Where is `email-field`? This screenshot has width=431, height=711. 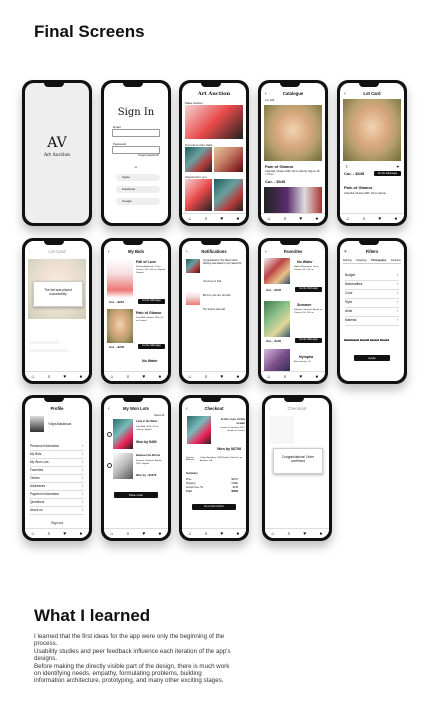
email-field is located at coordinates (136, 133).